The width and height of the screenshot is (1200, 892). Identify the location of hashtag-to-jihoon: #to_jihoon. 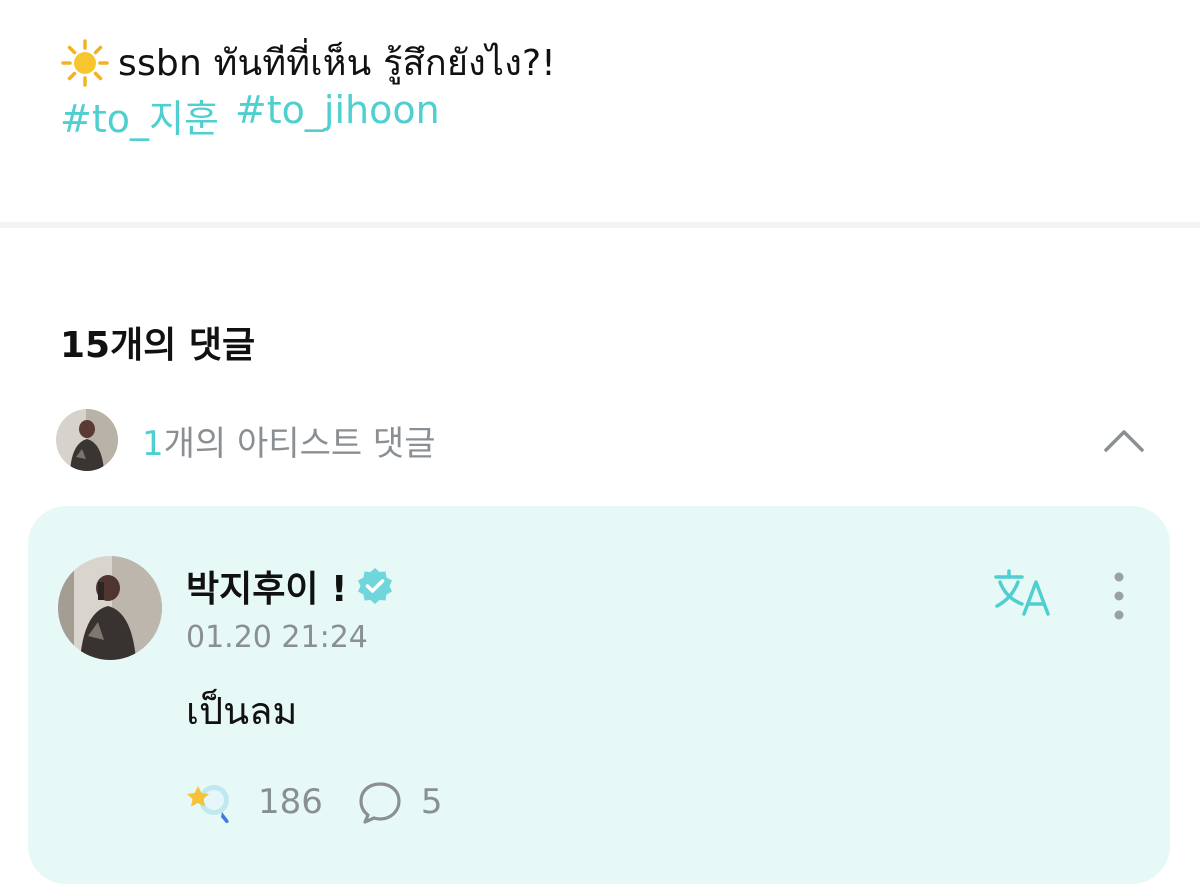
(337, 115).